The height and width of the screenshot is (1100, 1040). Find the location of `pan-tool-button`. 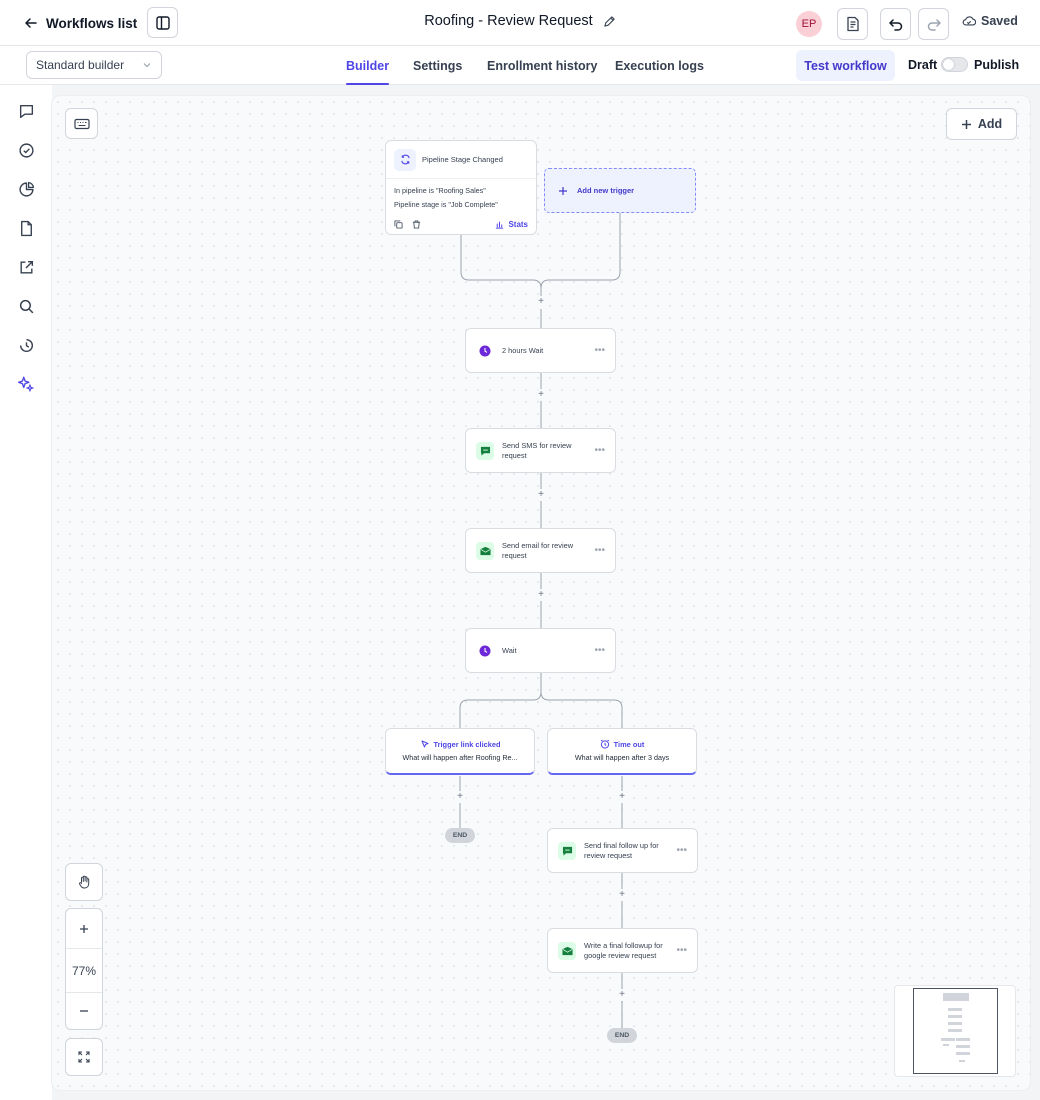

pan-tool-button is located at coordinates (84, 882).